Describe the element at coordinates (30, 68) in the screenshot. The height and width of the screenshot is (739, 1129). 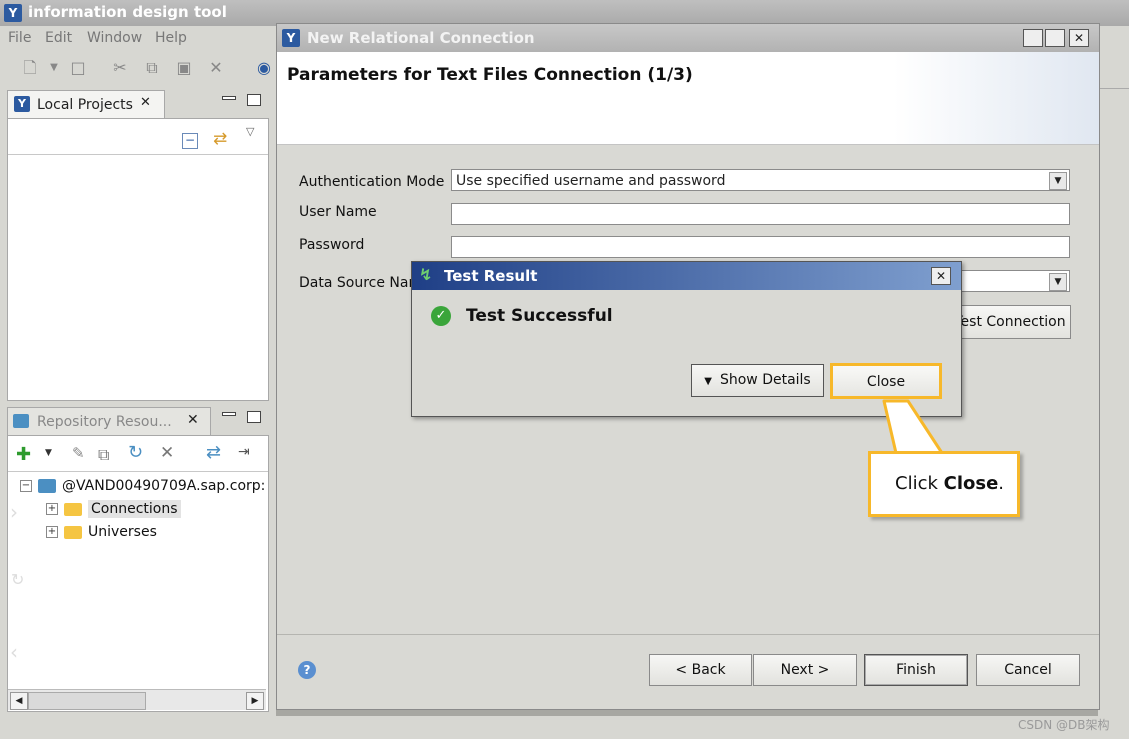
I see `new-file-icon: 🗋` at that location.